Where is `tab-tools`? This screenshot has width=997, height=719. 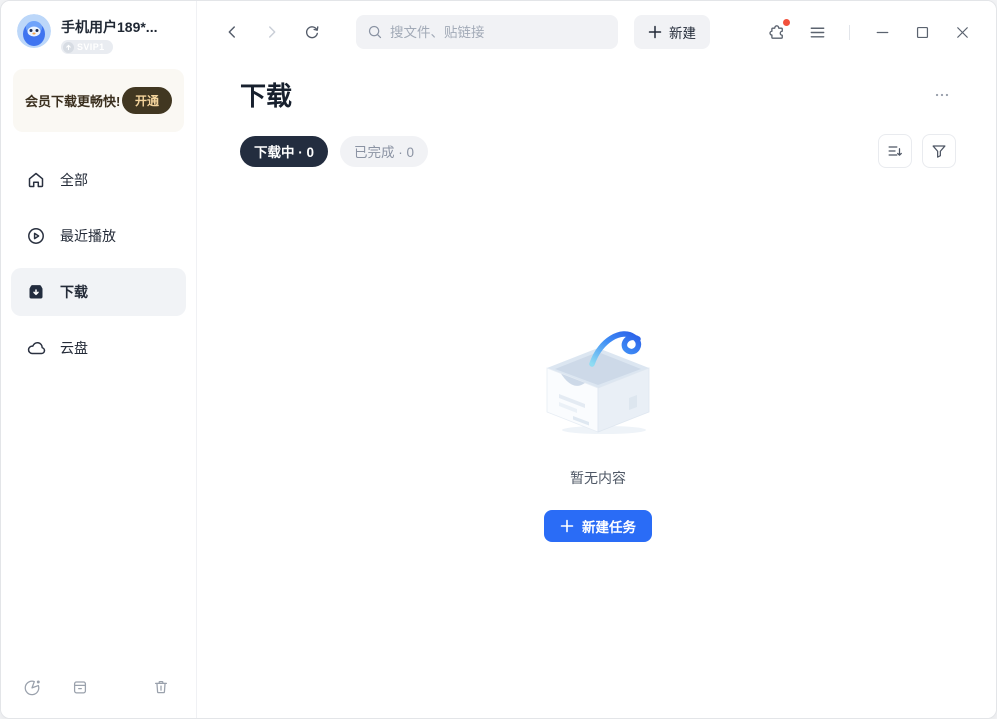 tab-tools is located at coordinates (917, 151).